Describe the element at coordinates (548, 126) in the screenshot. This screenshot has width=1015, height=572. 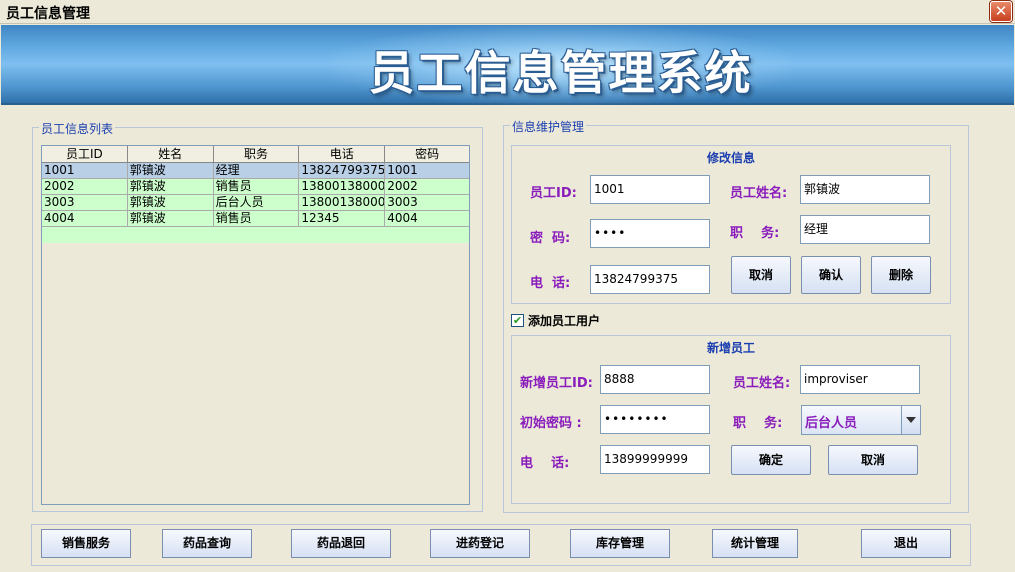
I see `maintenance-legend: 信息维护管理` at that location.